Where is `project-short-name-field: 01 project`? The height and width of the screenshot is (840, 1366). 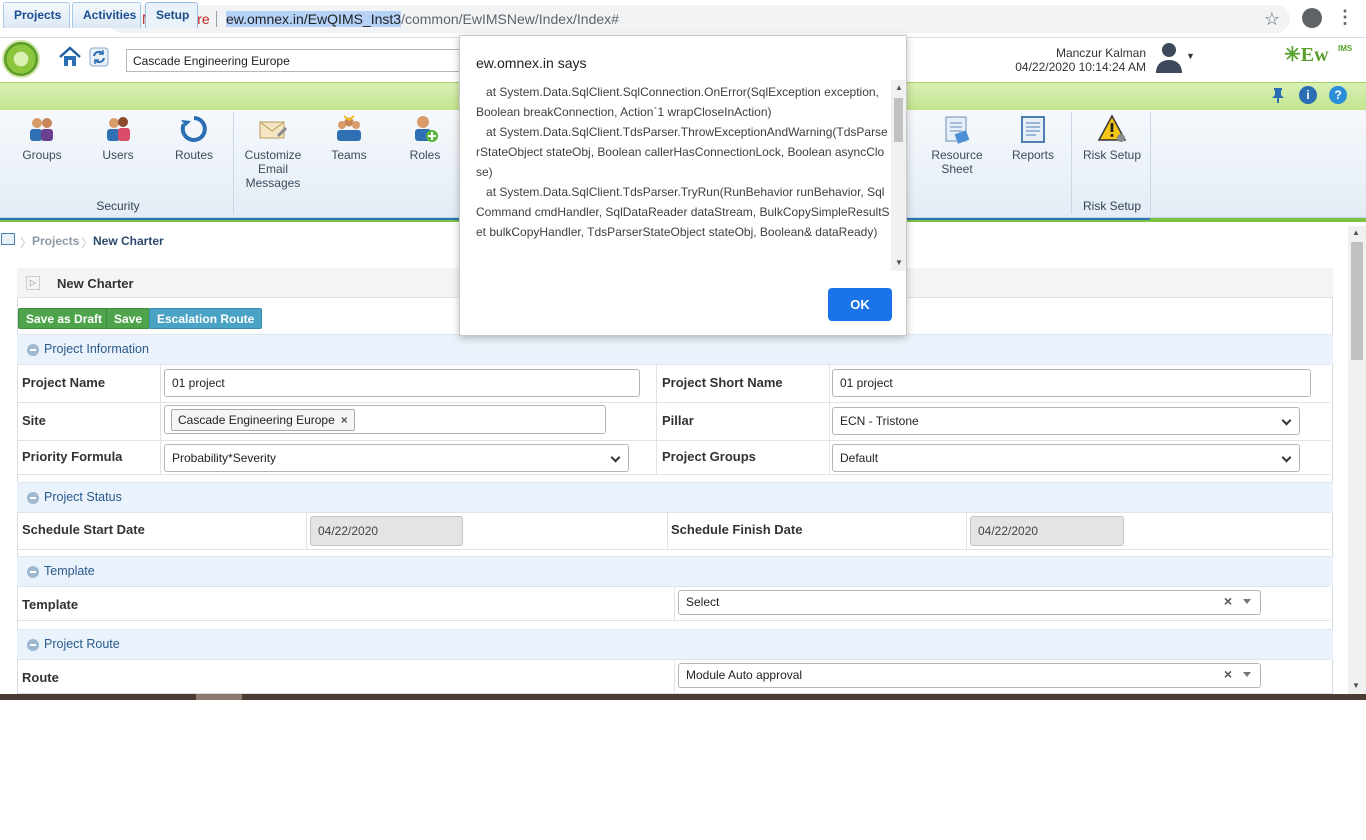 project-short-name-field: 01 project is located at coordinates (1071, 383).